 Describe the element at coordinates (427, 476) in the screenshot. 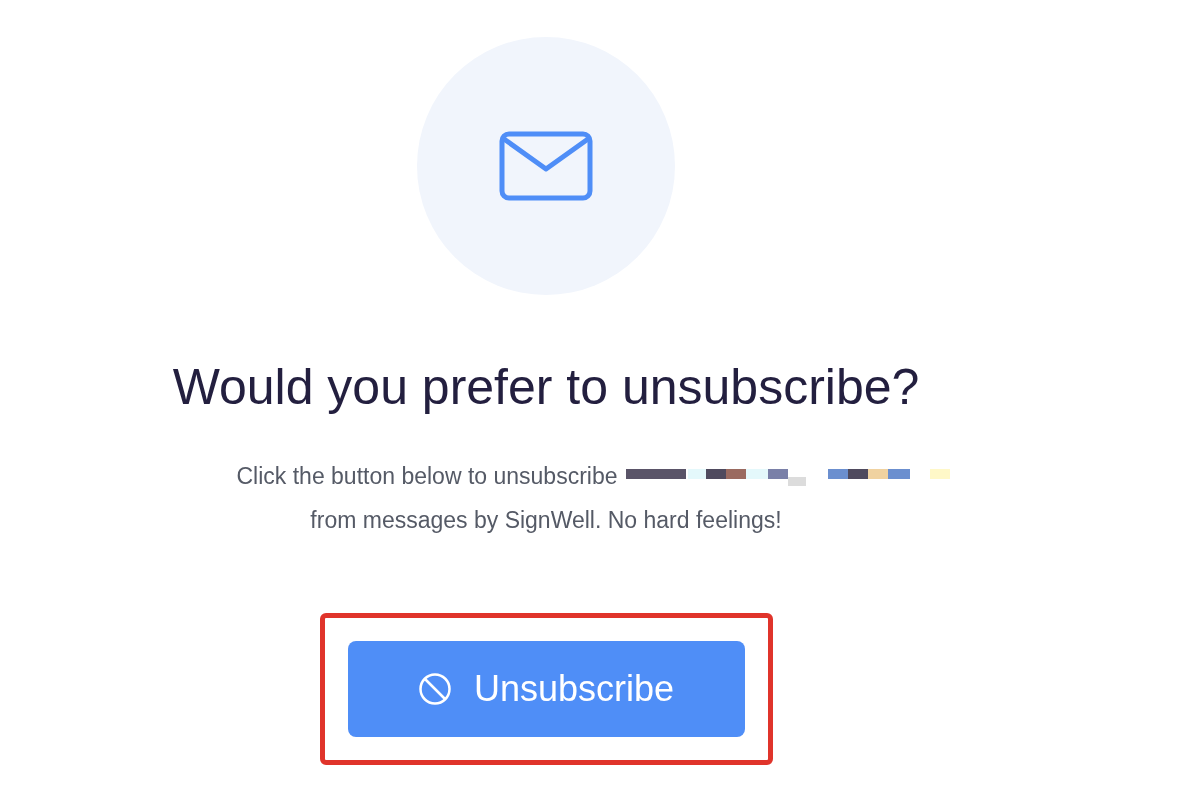

I see `message-text: Click the button below to unsubscribe` at that location.